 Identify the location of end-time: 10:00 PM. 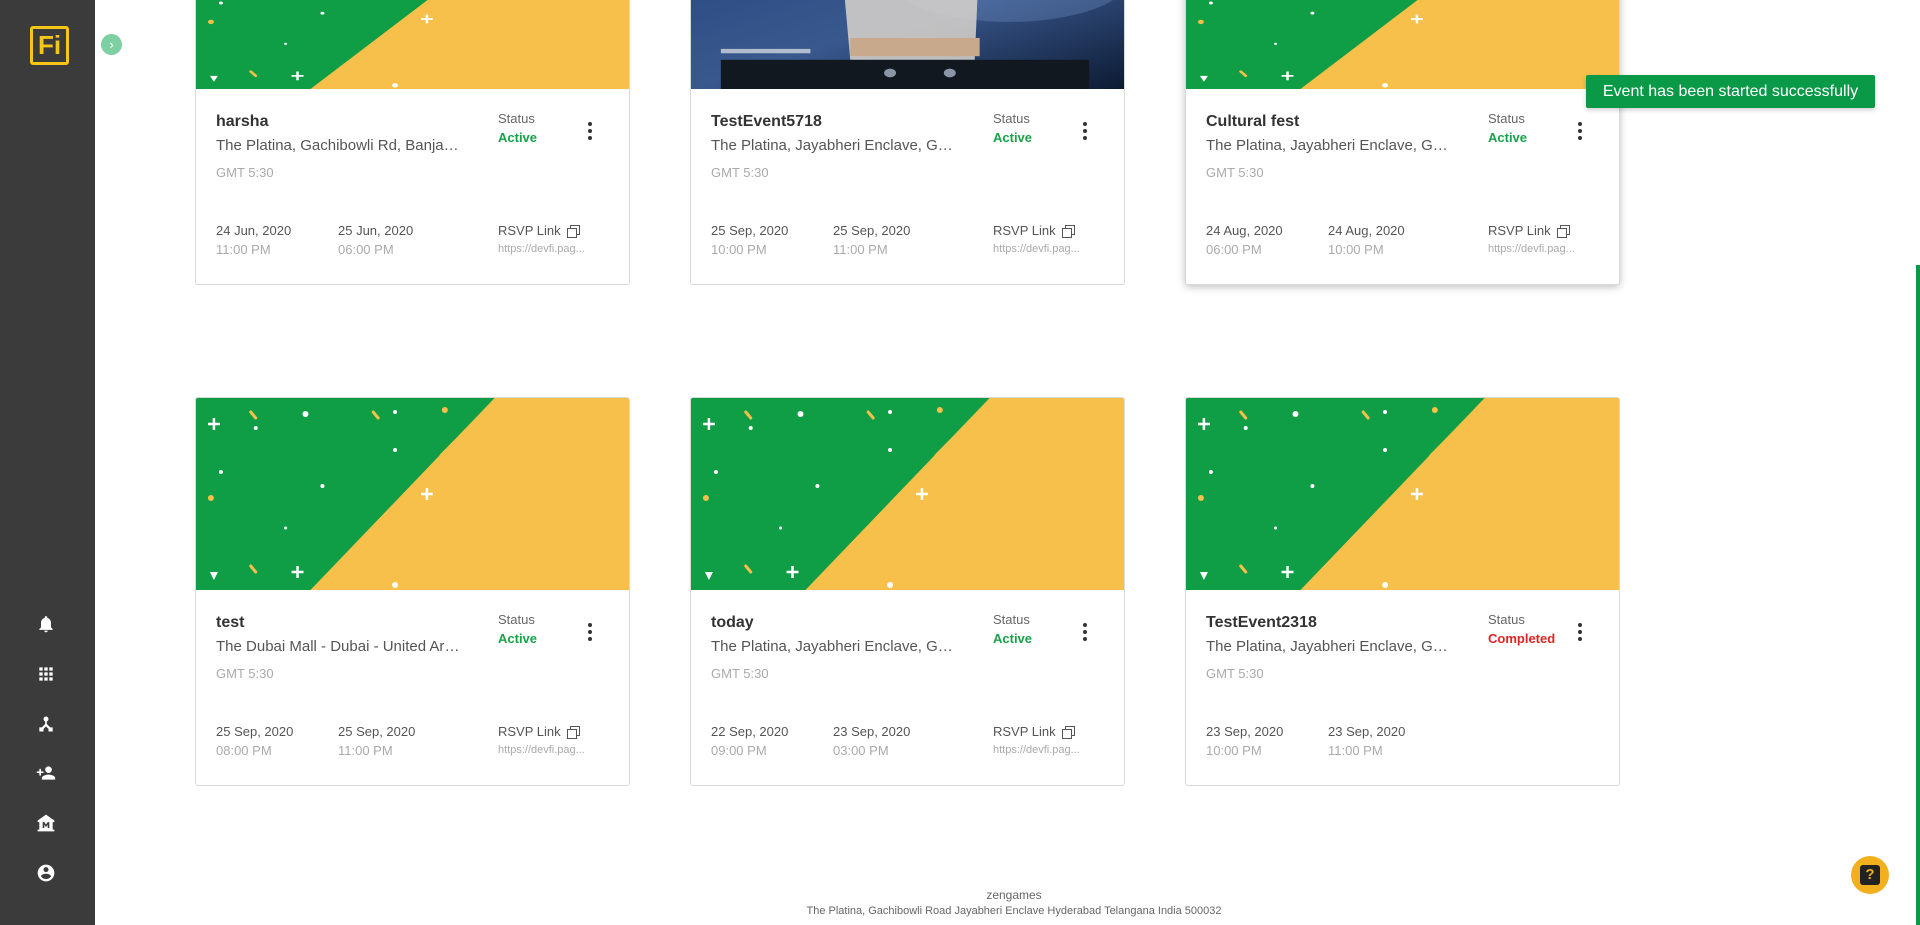
(1356, 249).